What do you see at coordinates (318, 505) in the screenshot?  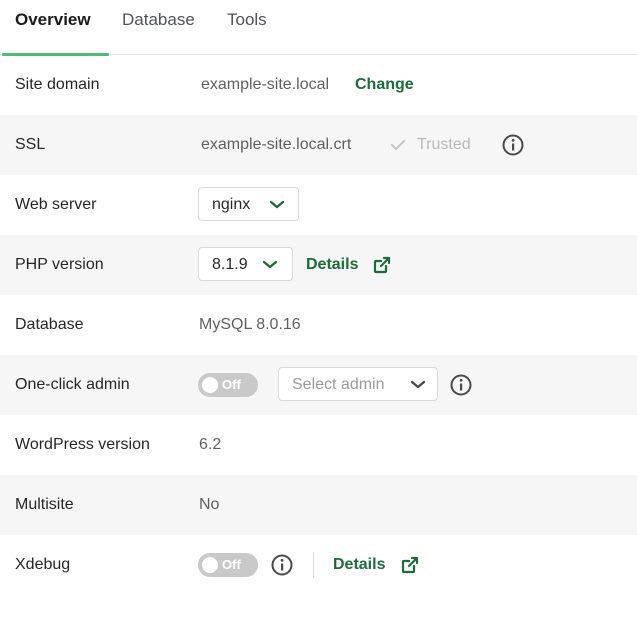 I see `row-multisite: Multisite No` at bounding box center [318, 505].